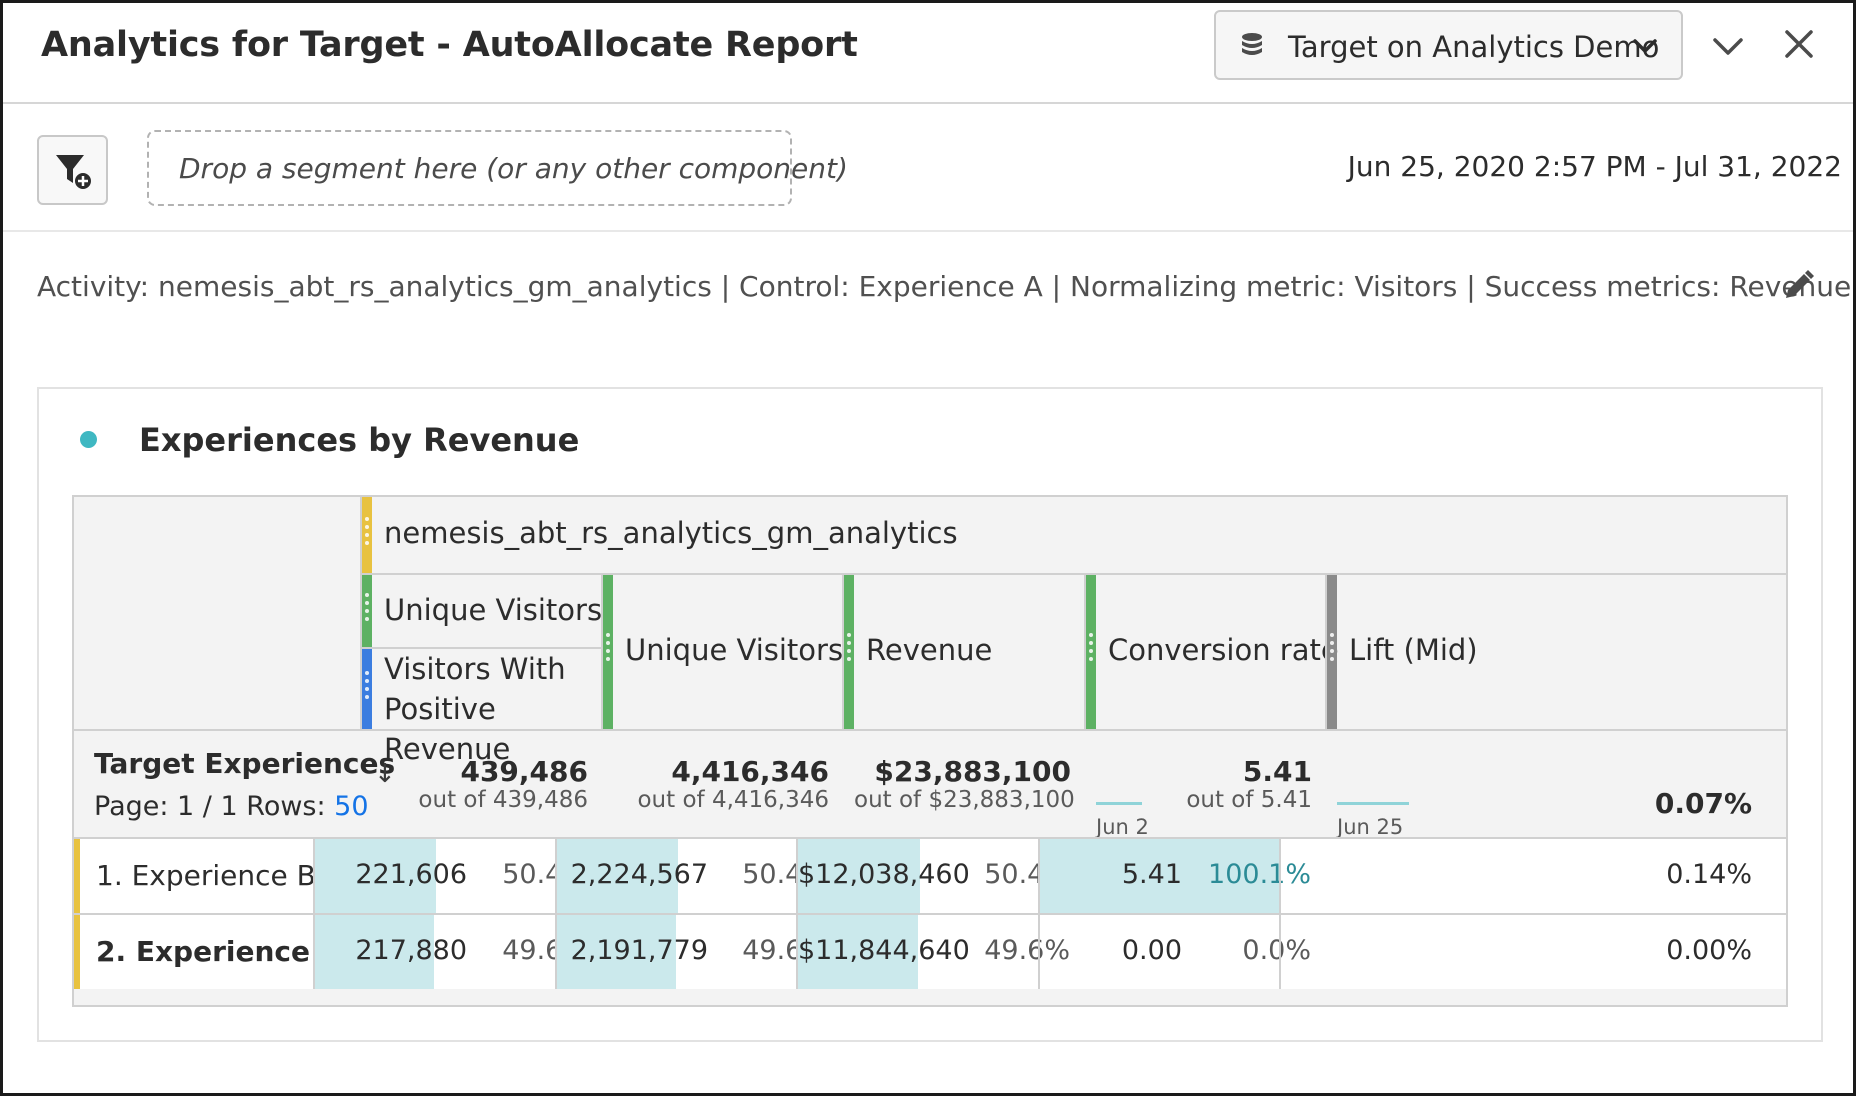 This screenshot has width=1856, height=1096. Describe the element at coordinates (1223, 650) in the screenshot. I see `column-header-label: Conversion rate` at that location.